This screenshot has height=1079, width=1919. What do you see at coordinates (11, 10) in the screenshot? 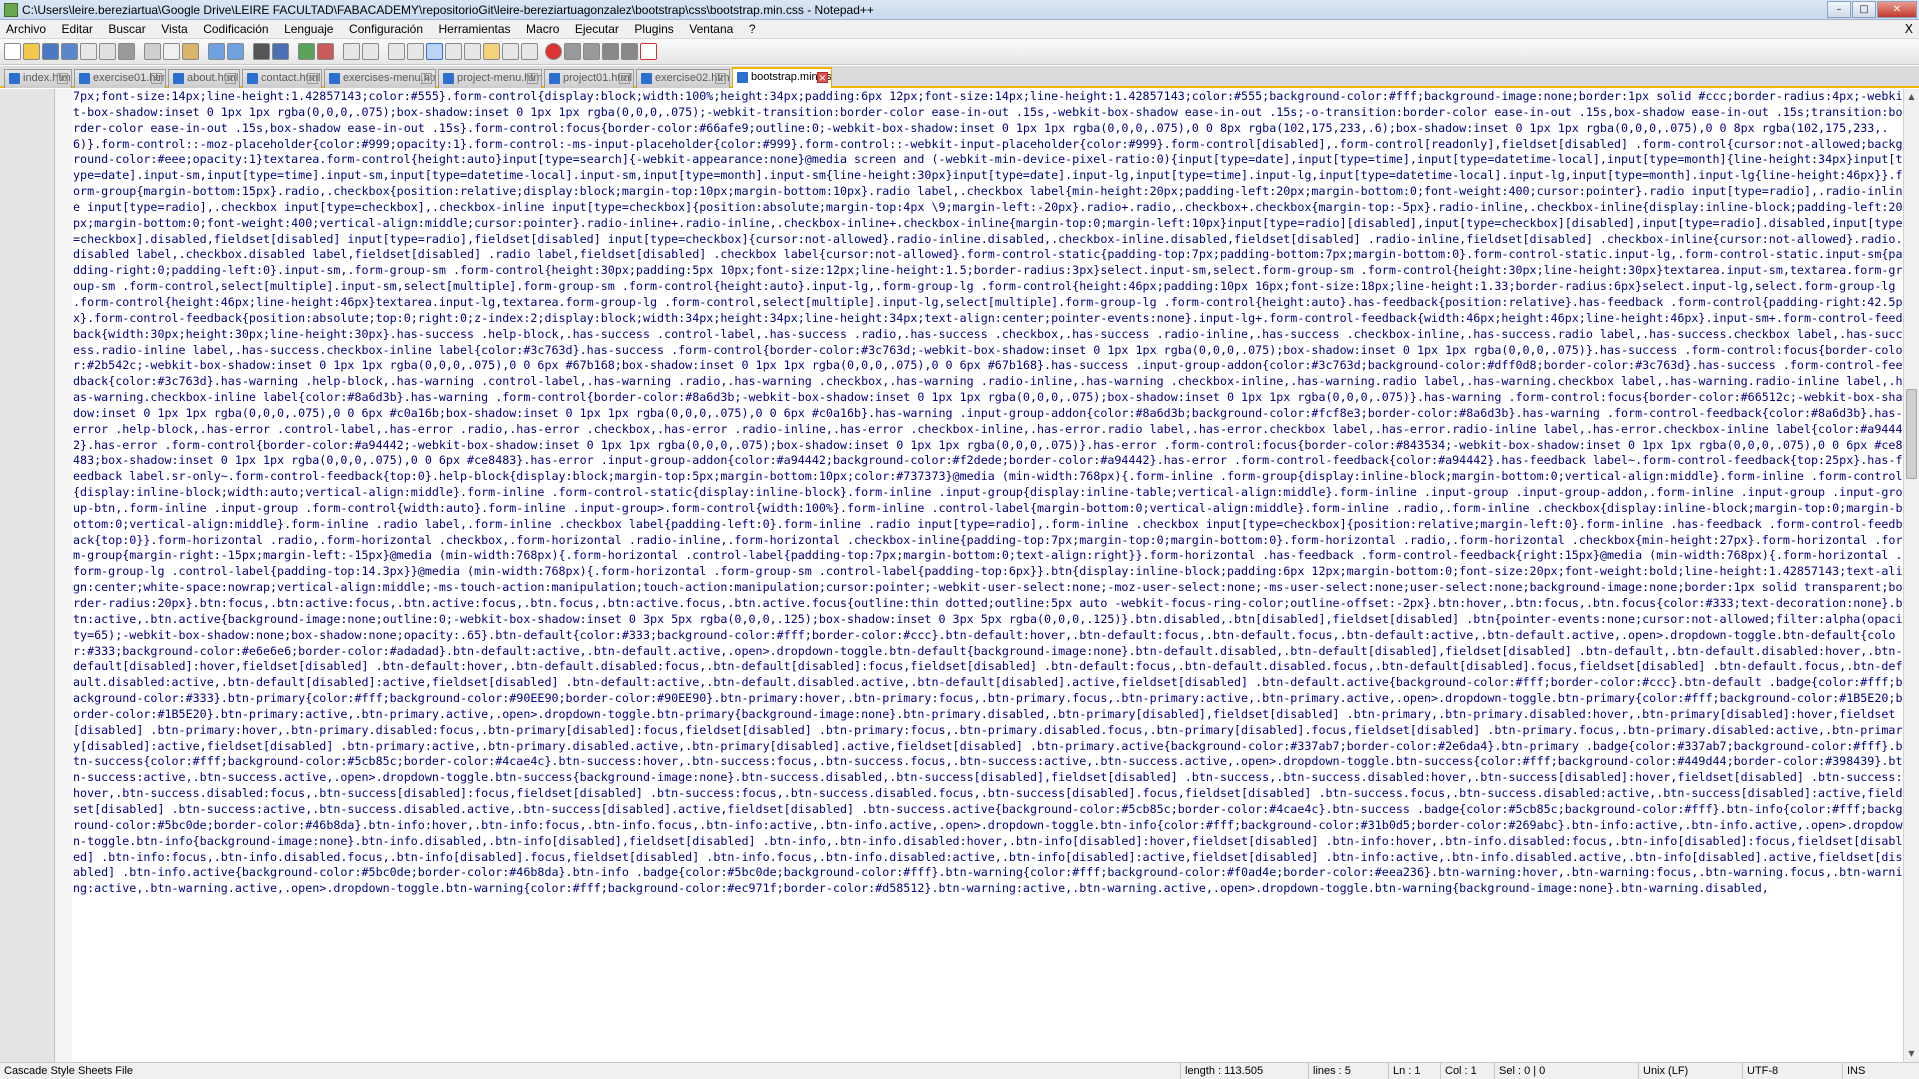
I see `notepadpp-icon` at bounding box center [11, 10].